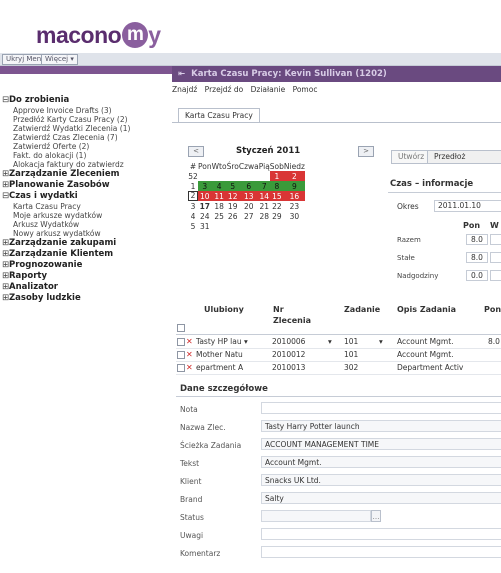 This screenshot has height=573, width=501. What do you see at coordinates (87, 215) in the screenshot?
I see `nav-item: Moje arkusze wydatków` at bounding box center [87, 215].